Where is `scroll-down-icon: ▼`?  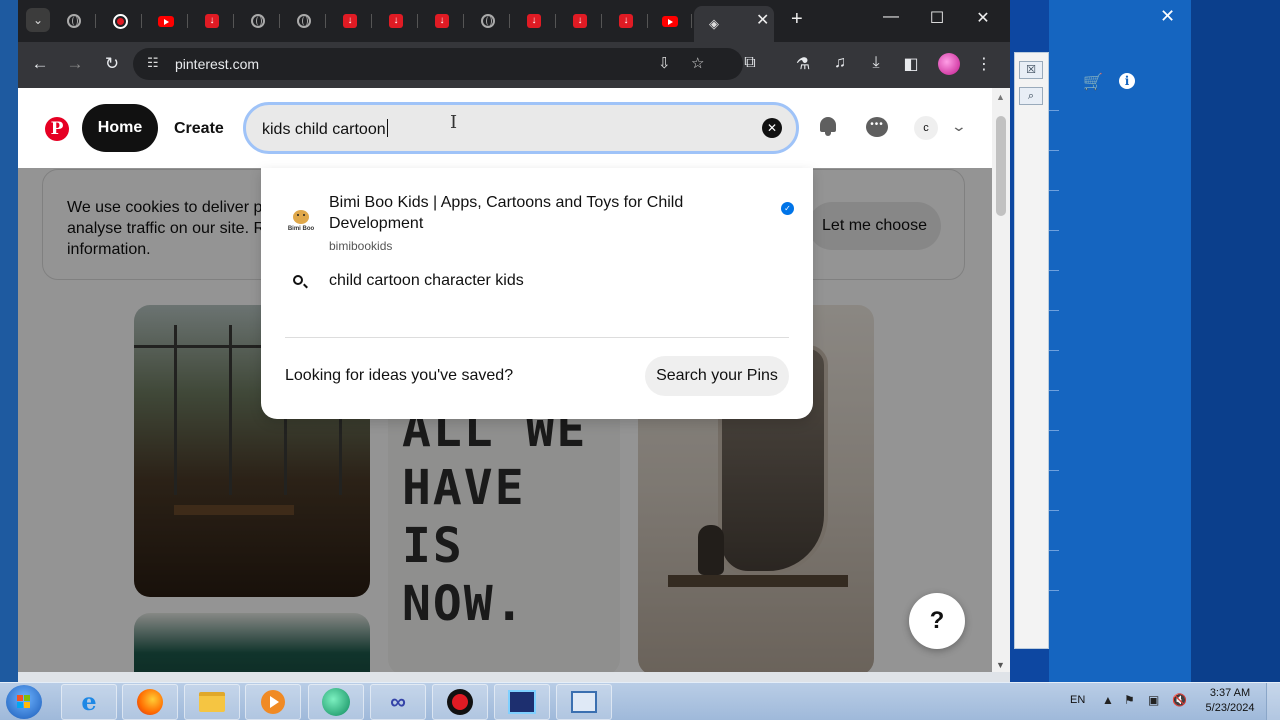 scroll-down-icon: ▼ is located at coordinates (1000, 665).